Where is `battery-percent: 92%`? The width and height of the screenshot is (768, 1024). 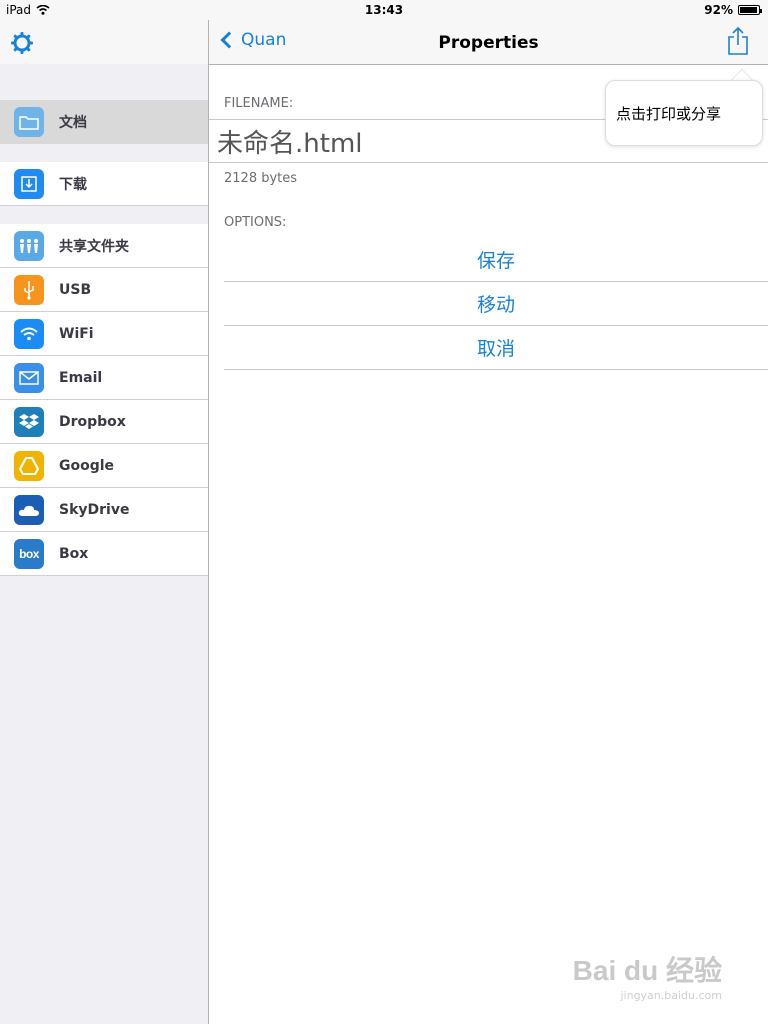 battery-percent: 92% is located at coordinates (718, 10).